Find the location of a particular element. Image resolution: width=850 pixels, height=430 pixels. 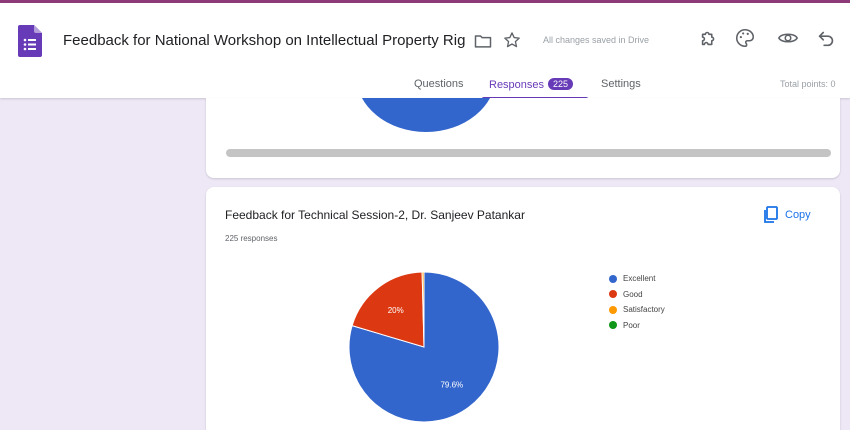

star-icon is located at coordinates (512, 40).